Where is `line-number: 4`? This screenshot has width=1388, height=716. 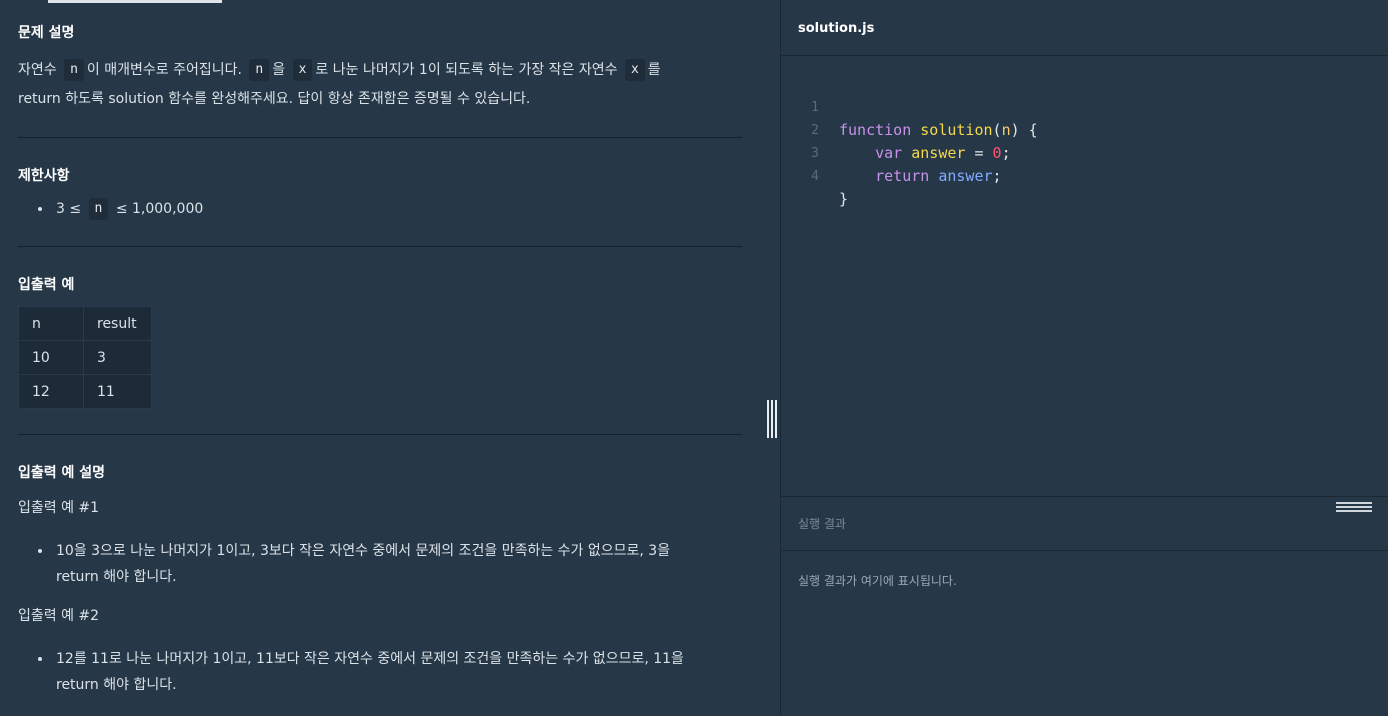 line-number: 4 is located at coordinates (815, 176).